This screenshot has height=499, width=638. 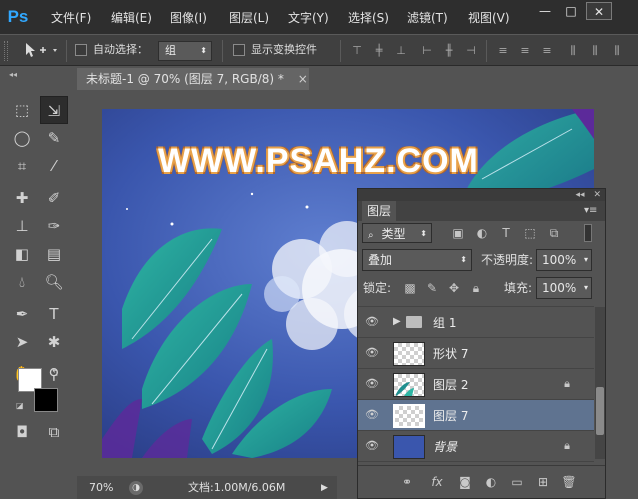 I want to click on menu-image: 图像(I), so click(x=188, y=18).